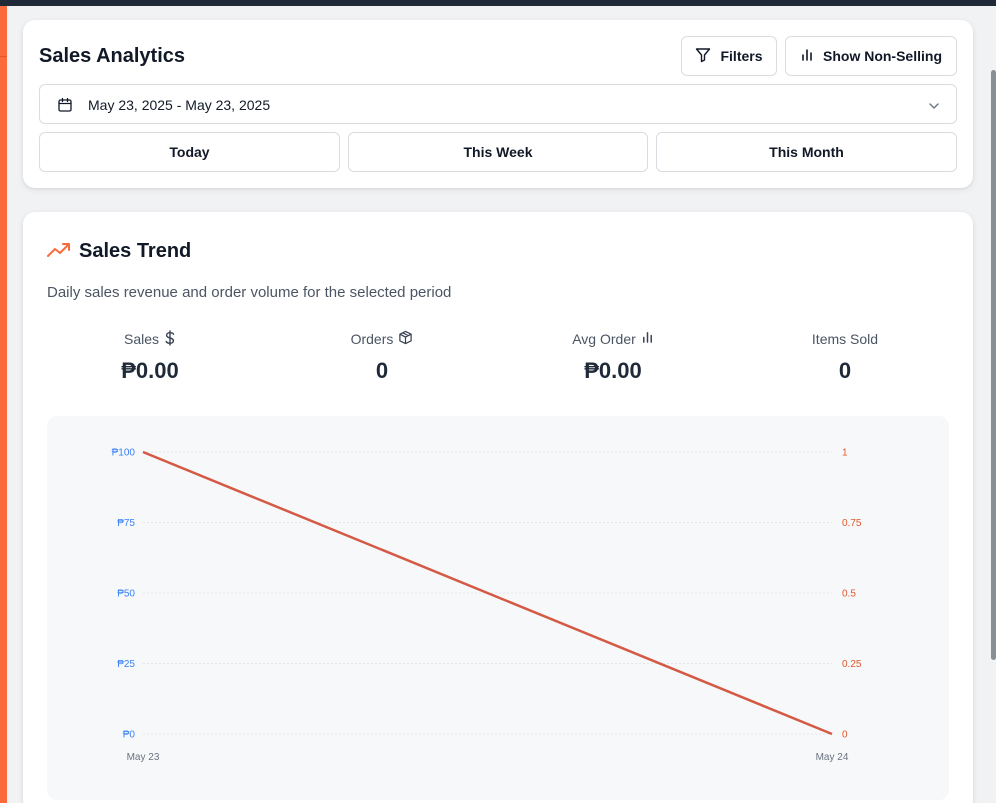  Describe the element at coordinates (741, 56) in the screenshot. I see `filters-label: Filters` at that location.